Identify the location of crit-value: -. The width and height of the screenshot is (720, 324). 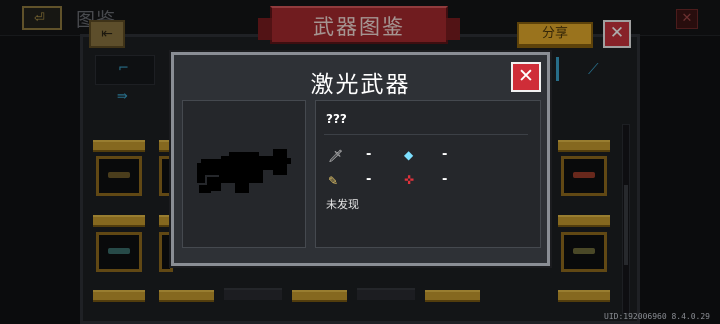
(369, 179).